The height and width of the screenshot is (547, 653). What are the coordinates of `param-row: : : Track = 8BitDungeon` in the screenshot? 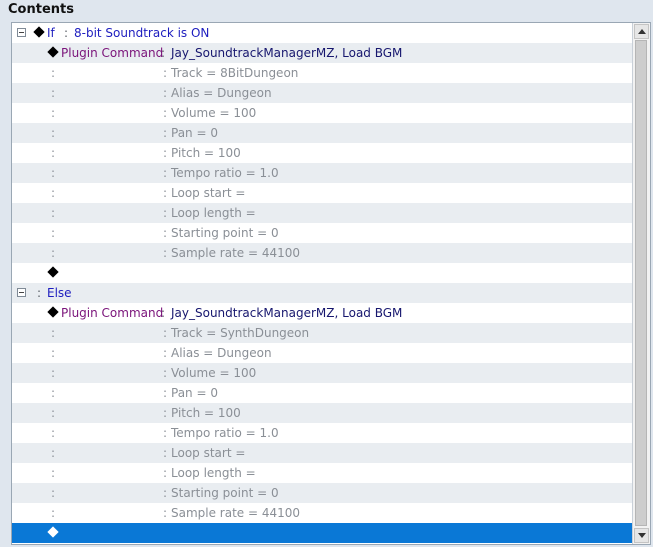 It's located at (322, 73).